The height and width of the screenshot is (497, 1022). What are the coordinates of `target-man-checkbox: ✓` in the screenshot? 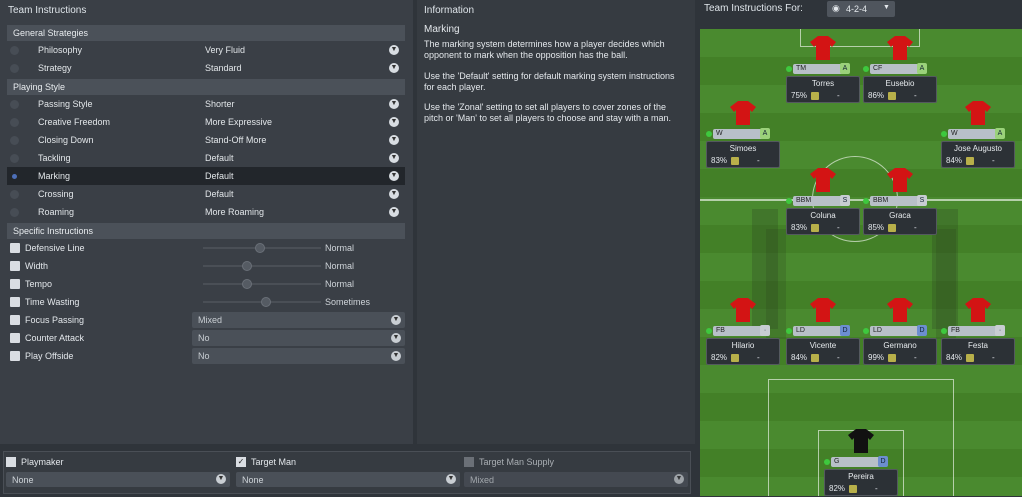 It's located at (241, 462).